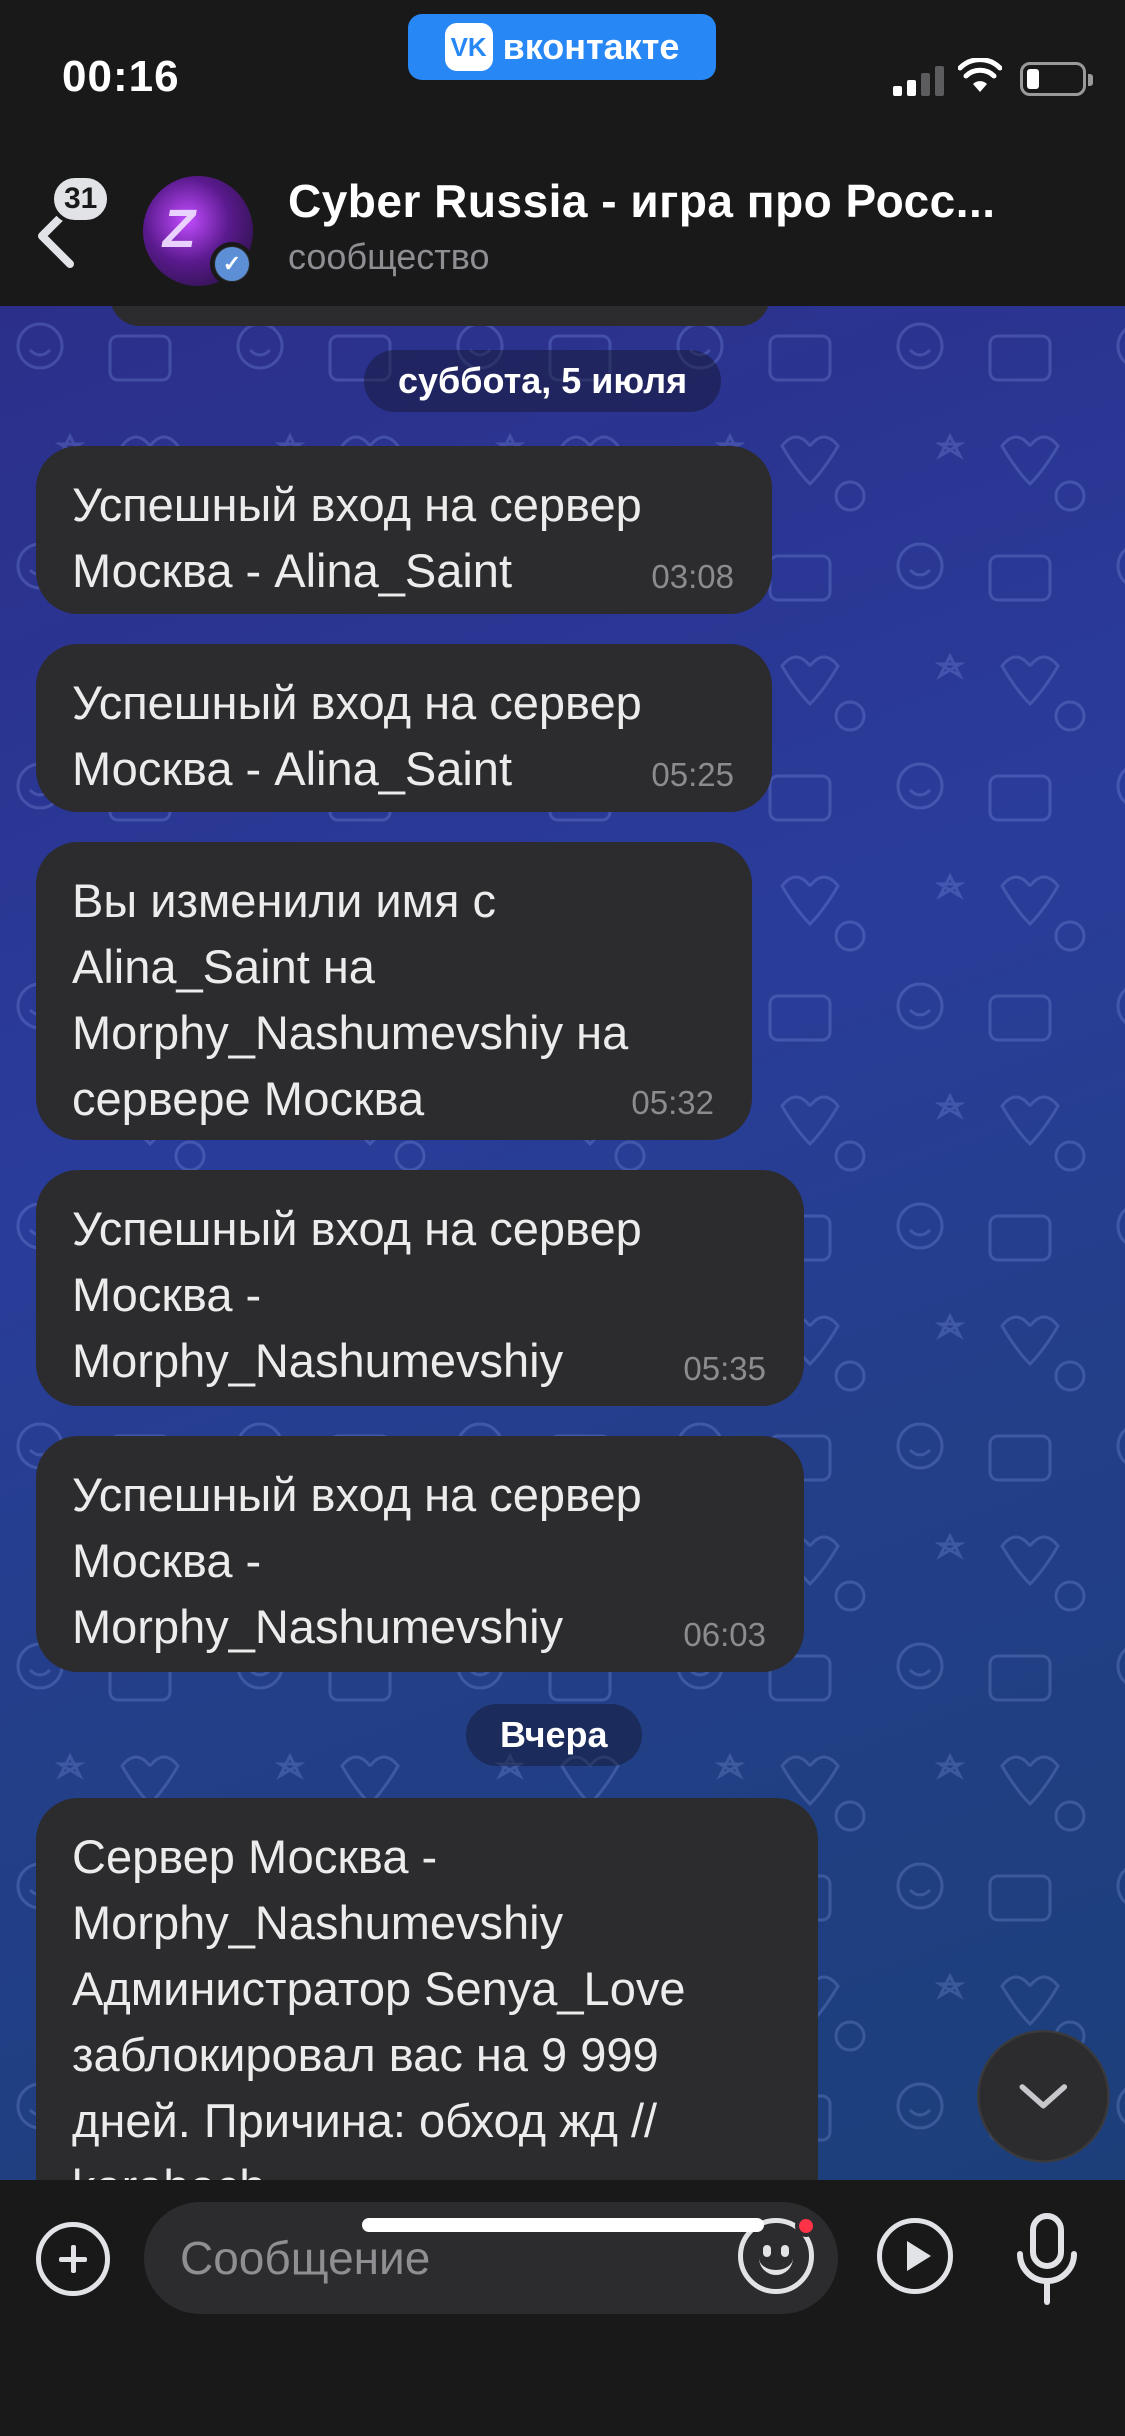 This screenshot has height=2436, width=1125. What do you see at coordinates (468, 47) in the screenshot?
I see `vk-logo-icon: VK` at bounding box center [468, 47].